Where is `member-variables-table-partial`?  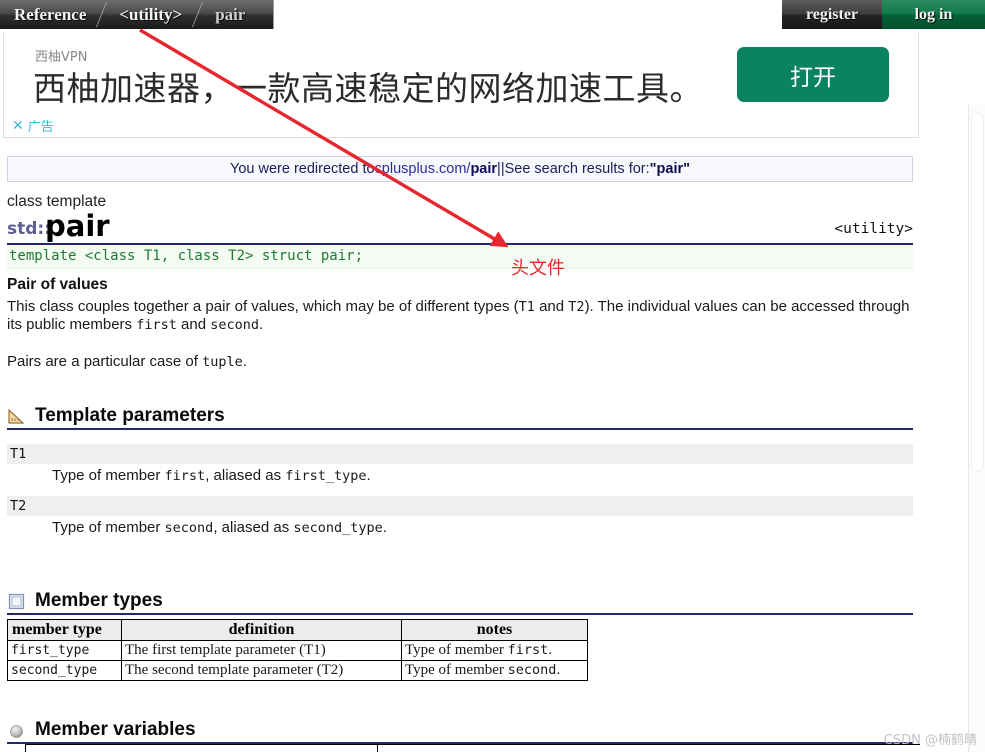
member-variables-table-partial is located at coordinates (505, 748).